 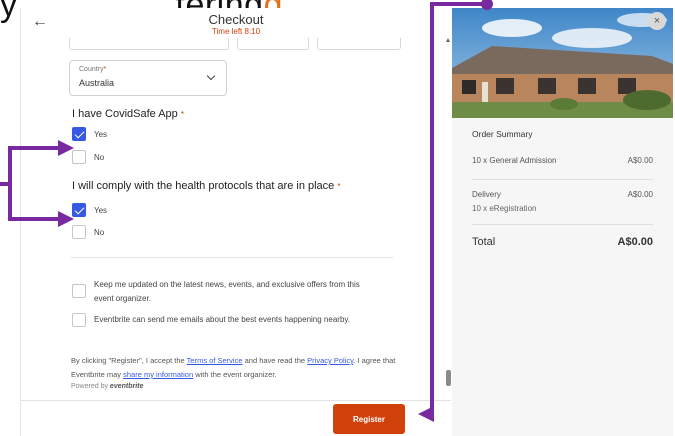 What do you see at coordinates (215, 360) in the screenshot?
I see `terms-link: Terms of Service` at bounding box center [215, 360].